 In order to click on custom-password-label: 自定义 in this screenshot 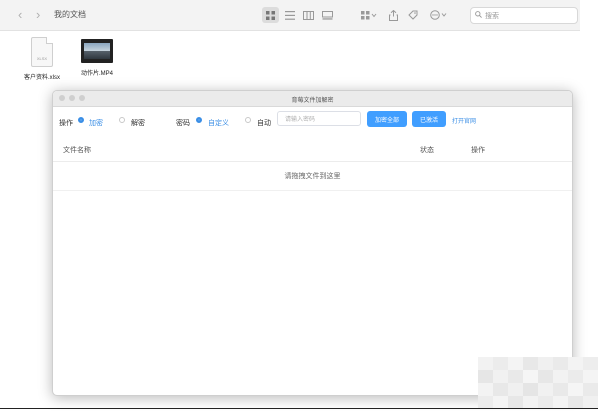, I will do `click(218, 123)`.